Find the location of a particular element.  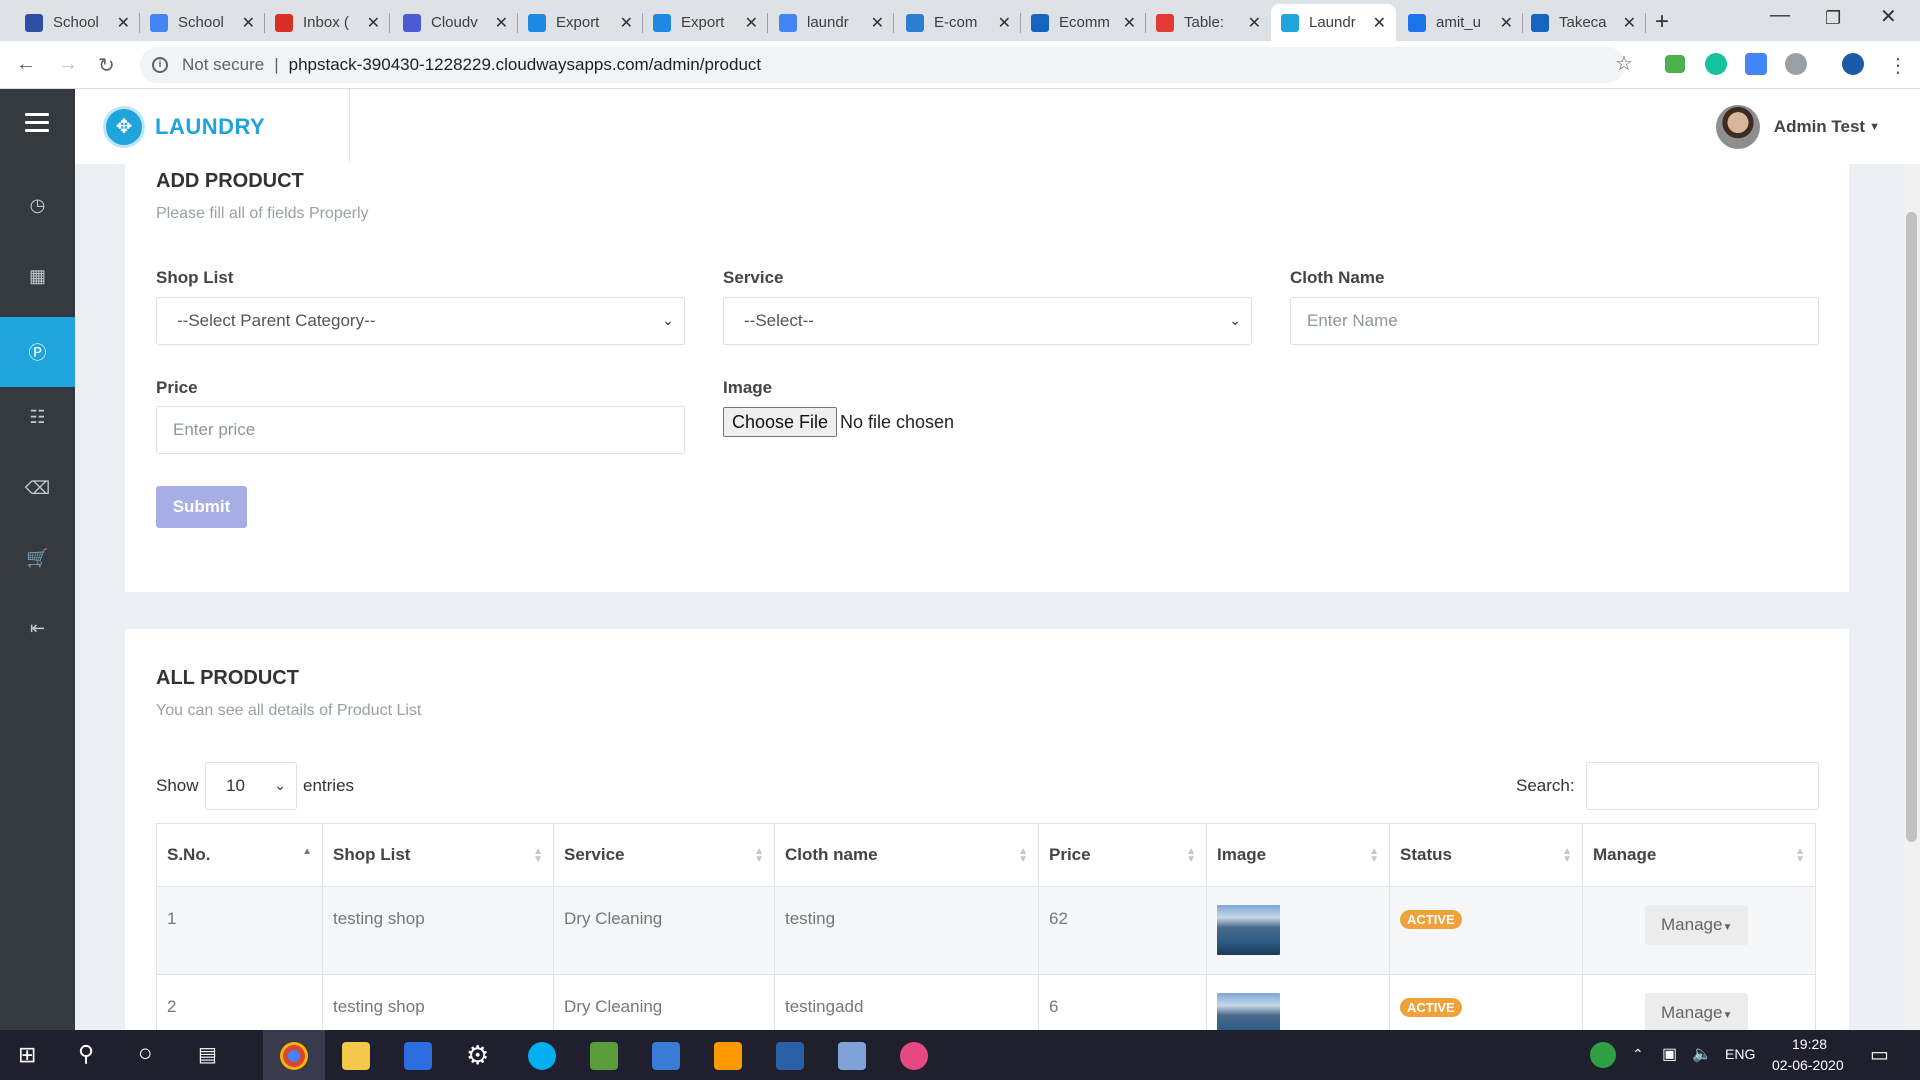

submit-button: Submit is located at coordinates (201, 507).